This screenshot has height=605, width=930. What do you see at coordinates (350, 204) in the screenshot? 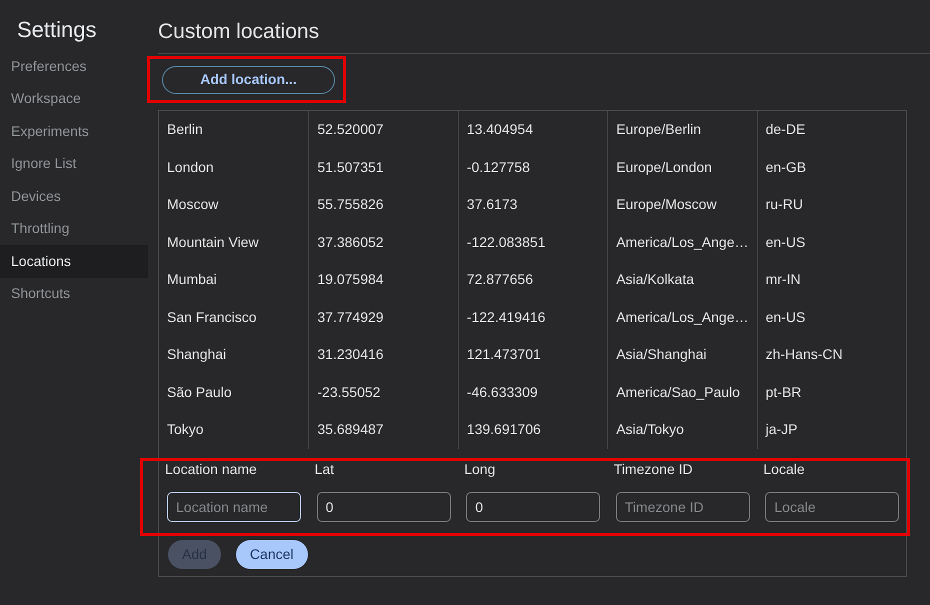
I see `table-cell-text: 55.755826` at bounding box center [350, 204].